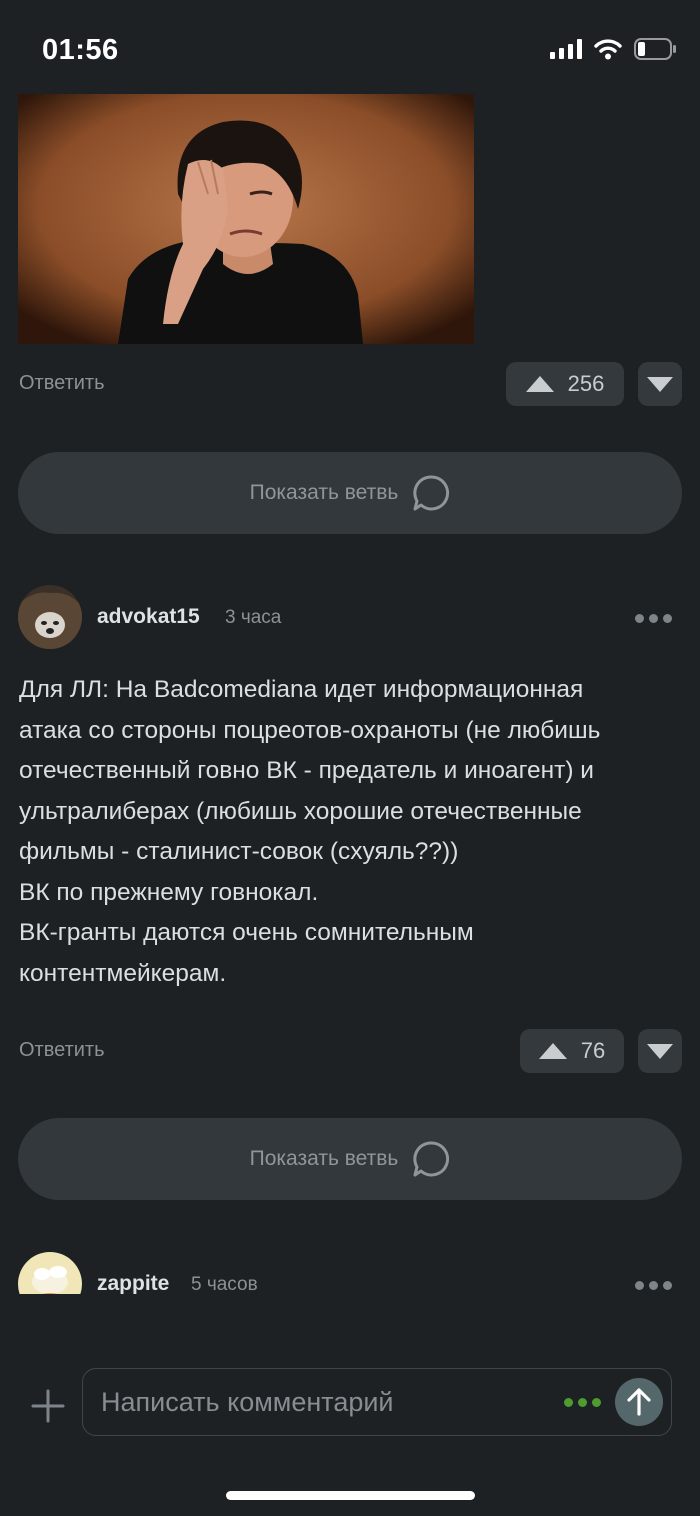 Image resolution: width=700 pixels, height=1516 pixels. Describe the element at coordinates (586, 383) in the screenshot. I see `upvote-count: 256` at that location.